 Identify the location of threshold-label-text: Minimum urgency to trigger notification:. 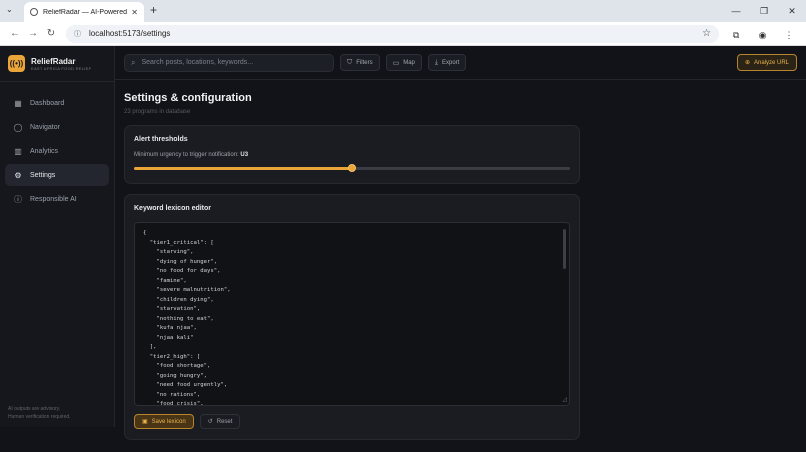
(186, 155).